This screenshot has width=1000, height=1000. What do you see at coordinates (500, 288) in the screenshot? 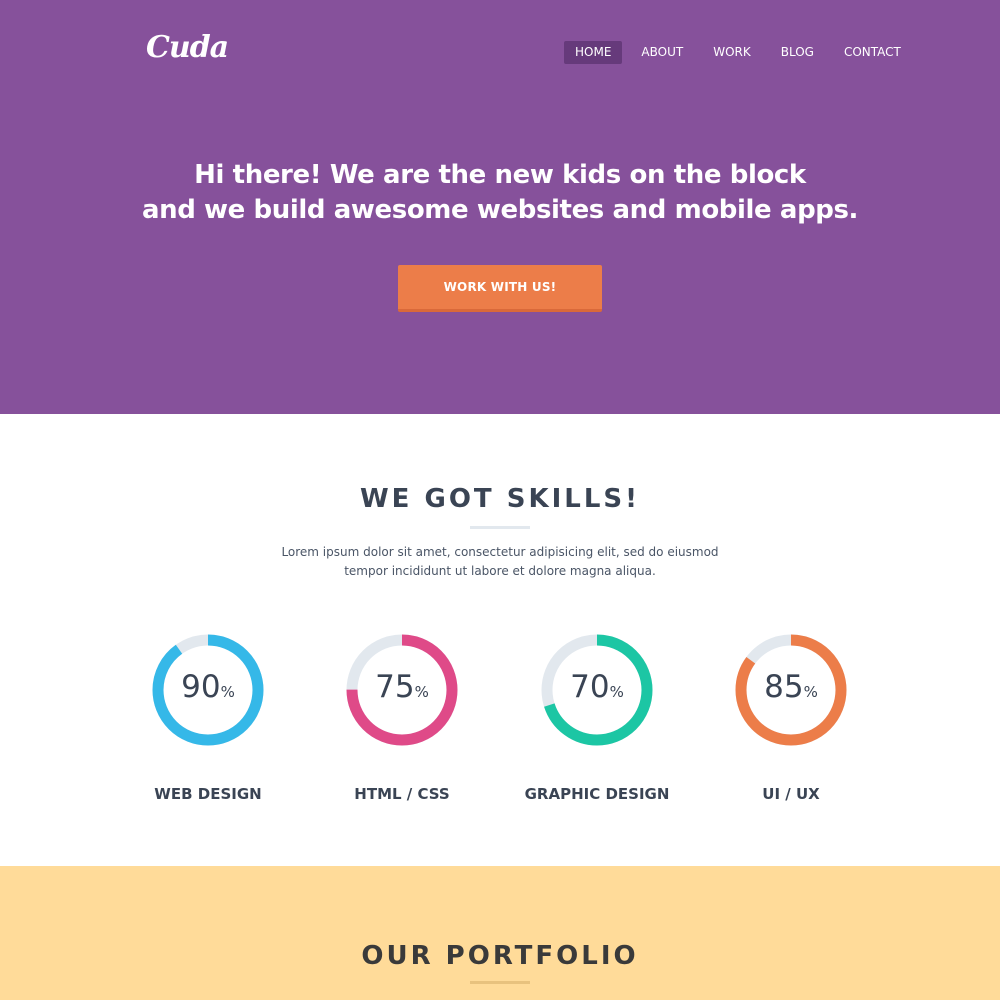
I see `work-with-us-button: WORK WITH US!` at bounding box center [500, 288].